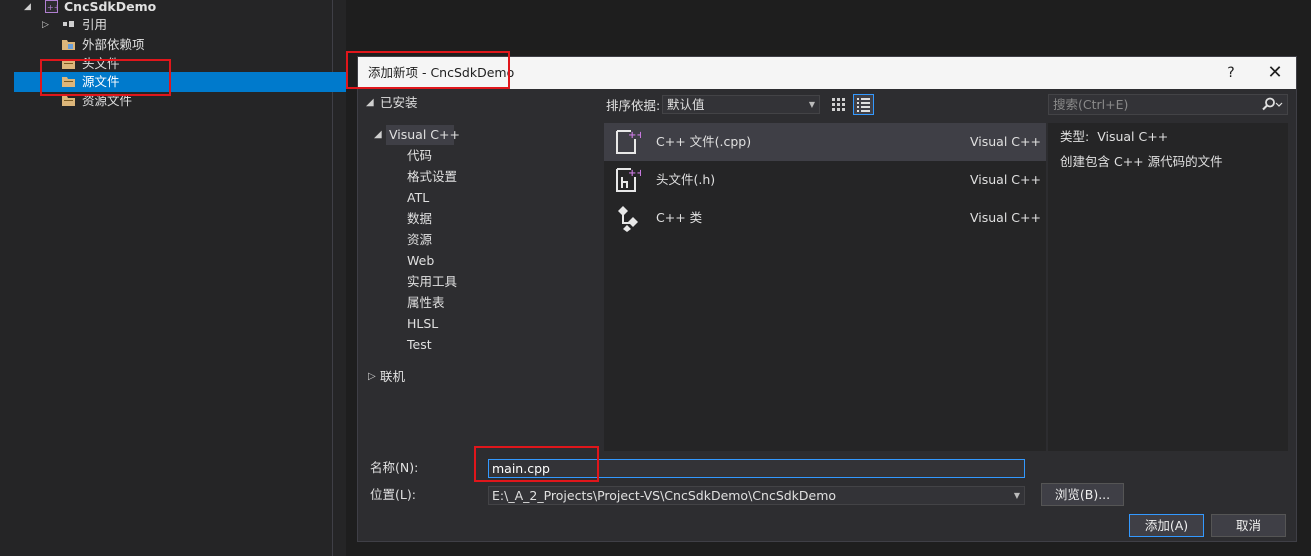 This screenshot has height=556, width=1311. Describe the element at coordinates (1166, 525) in the screenshot. I see `add-button: 添加(A)` at that location.